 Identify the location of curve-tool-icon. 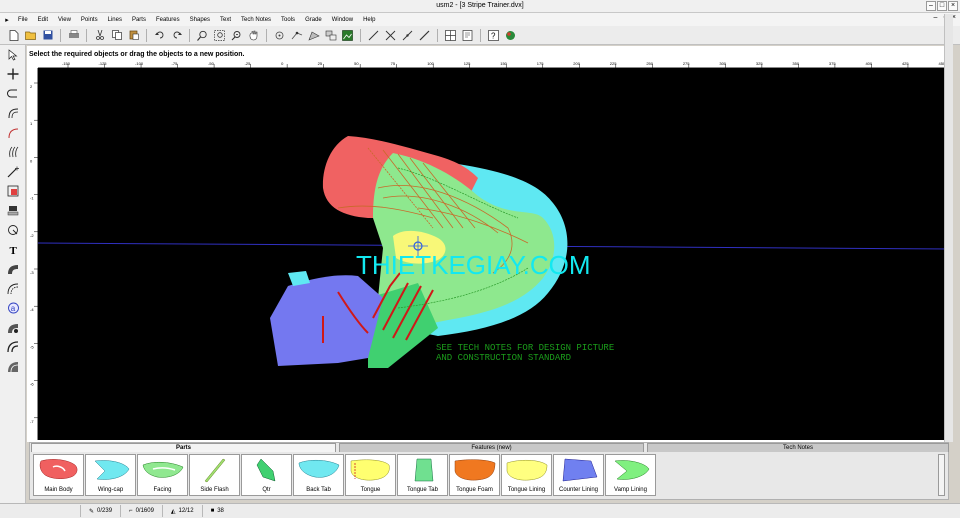
(13, 94).